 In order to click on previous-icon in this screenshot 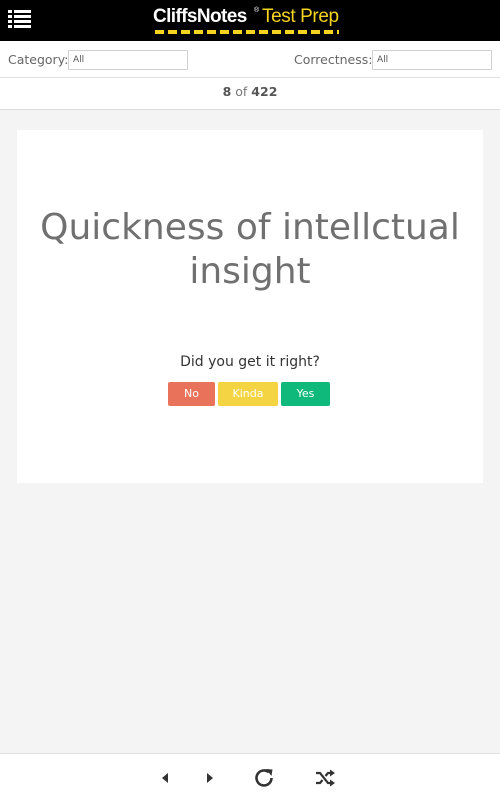, I will do `click(165, 778)`.